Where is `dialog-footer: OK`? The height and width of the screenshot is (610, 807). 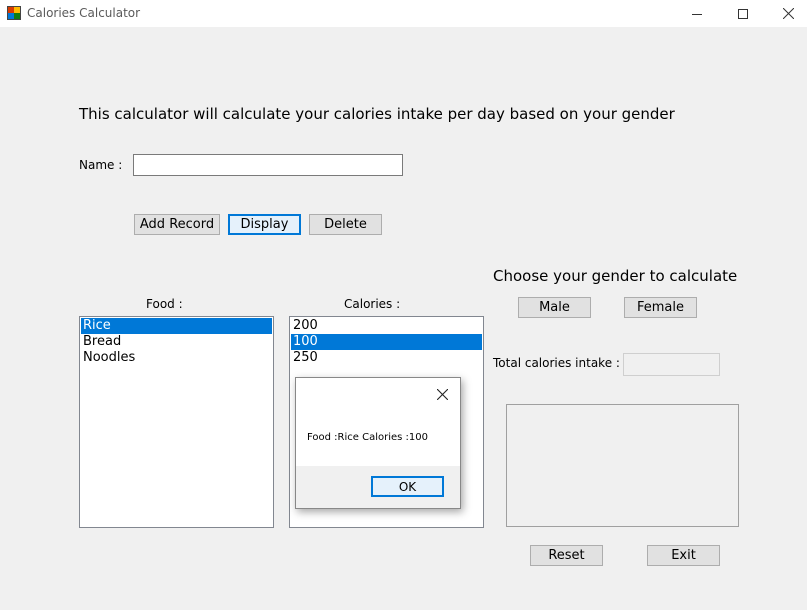
dialog-footer: OK is located at coordinates (378, 487).